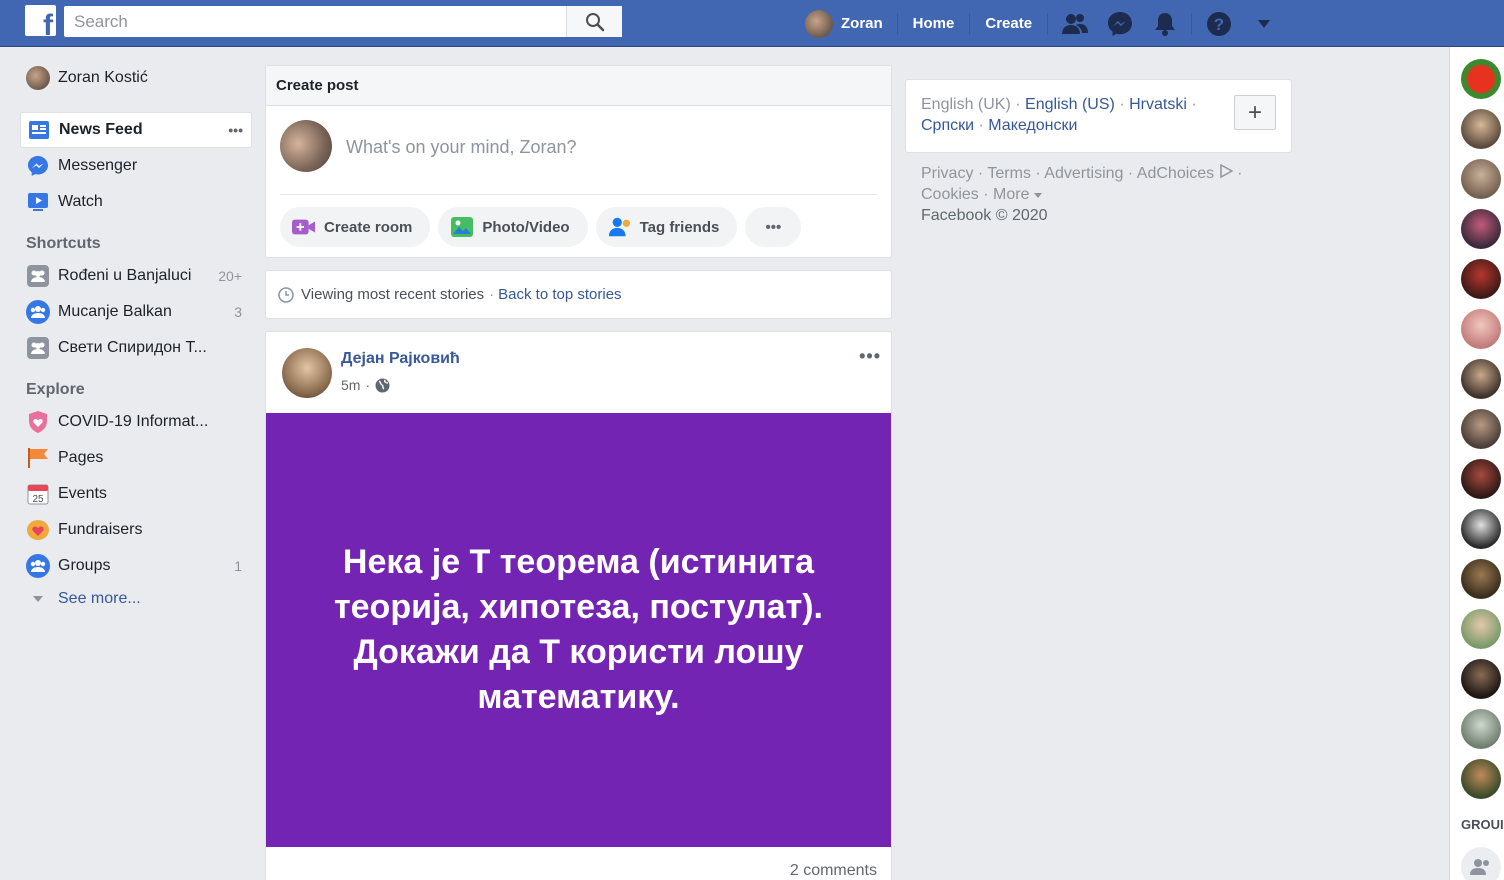  I want to click on search-button, so click(594, 21).